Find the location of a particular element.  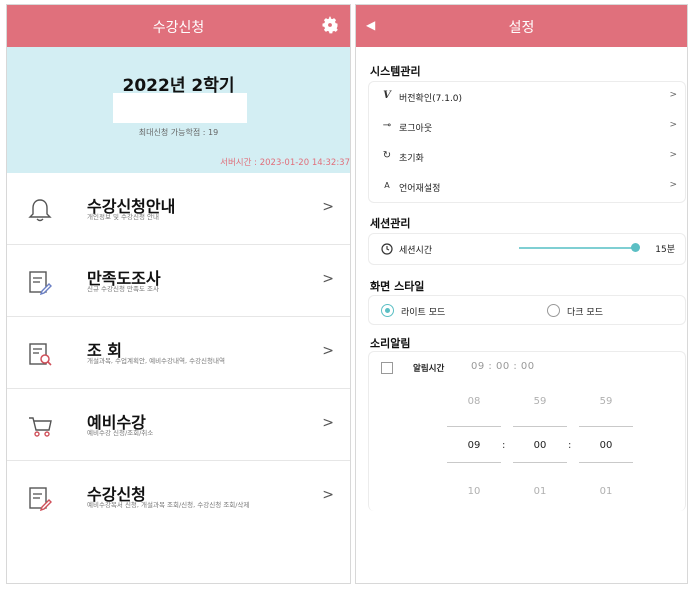

settings-header: ◀ 설정 is located at coordinates (521, 26).